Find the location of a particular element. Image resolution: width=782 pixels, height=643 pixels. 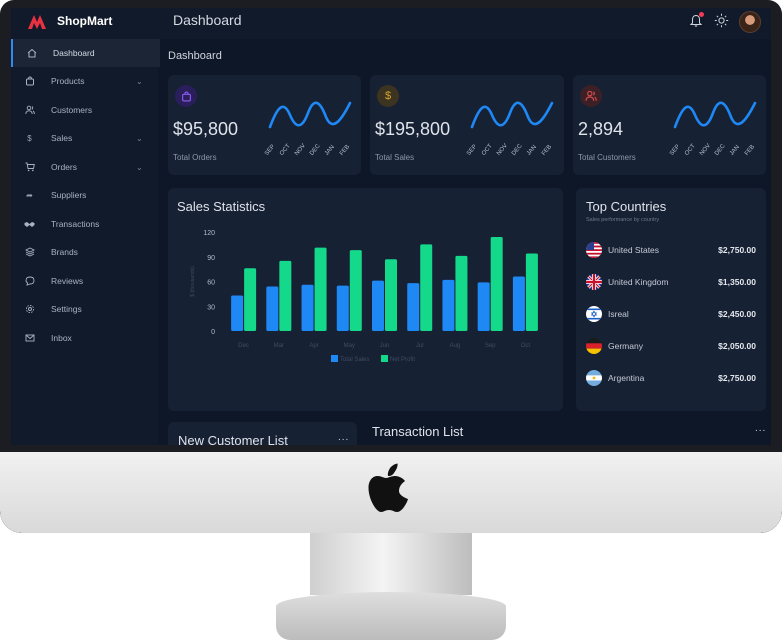

x-tick-label: Sep is located at coordinates (490, 346).